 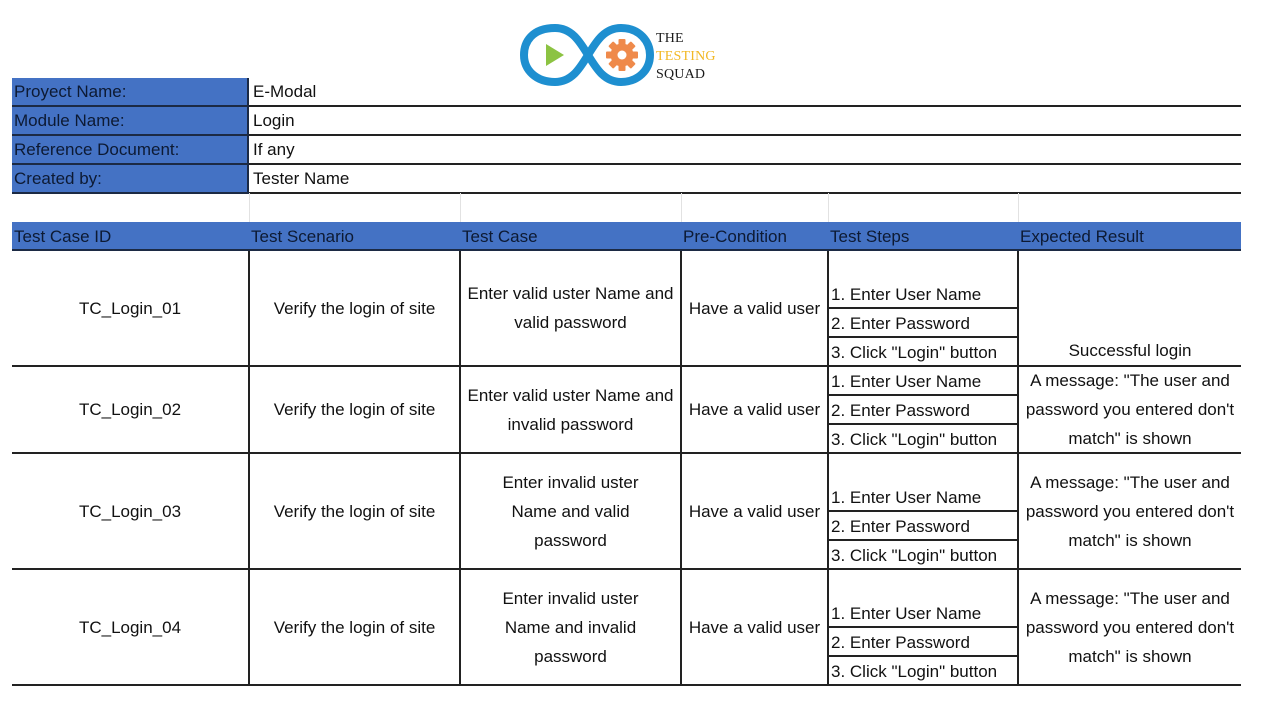 I want to click on info-label: Proyect Name:, so click(x=130, y=92).